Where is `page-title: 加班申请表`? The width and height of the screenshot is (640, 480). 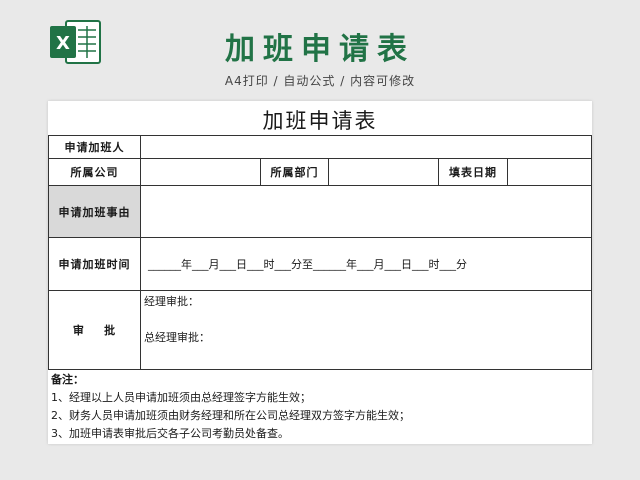
page-title: 加班申请表 is located at coordinates (320, 49).